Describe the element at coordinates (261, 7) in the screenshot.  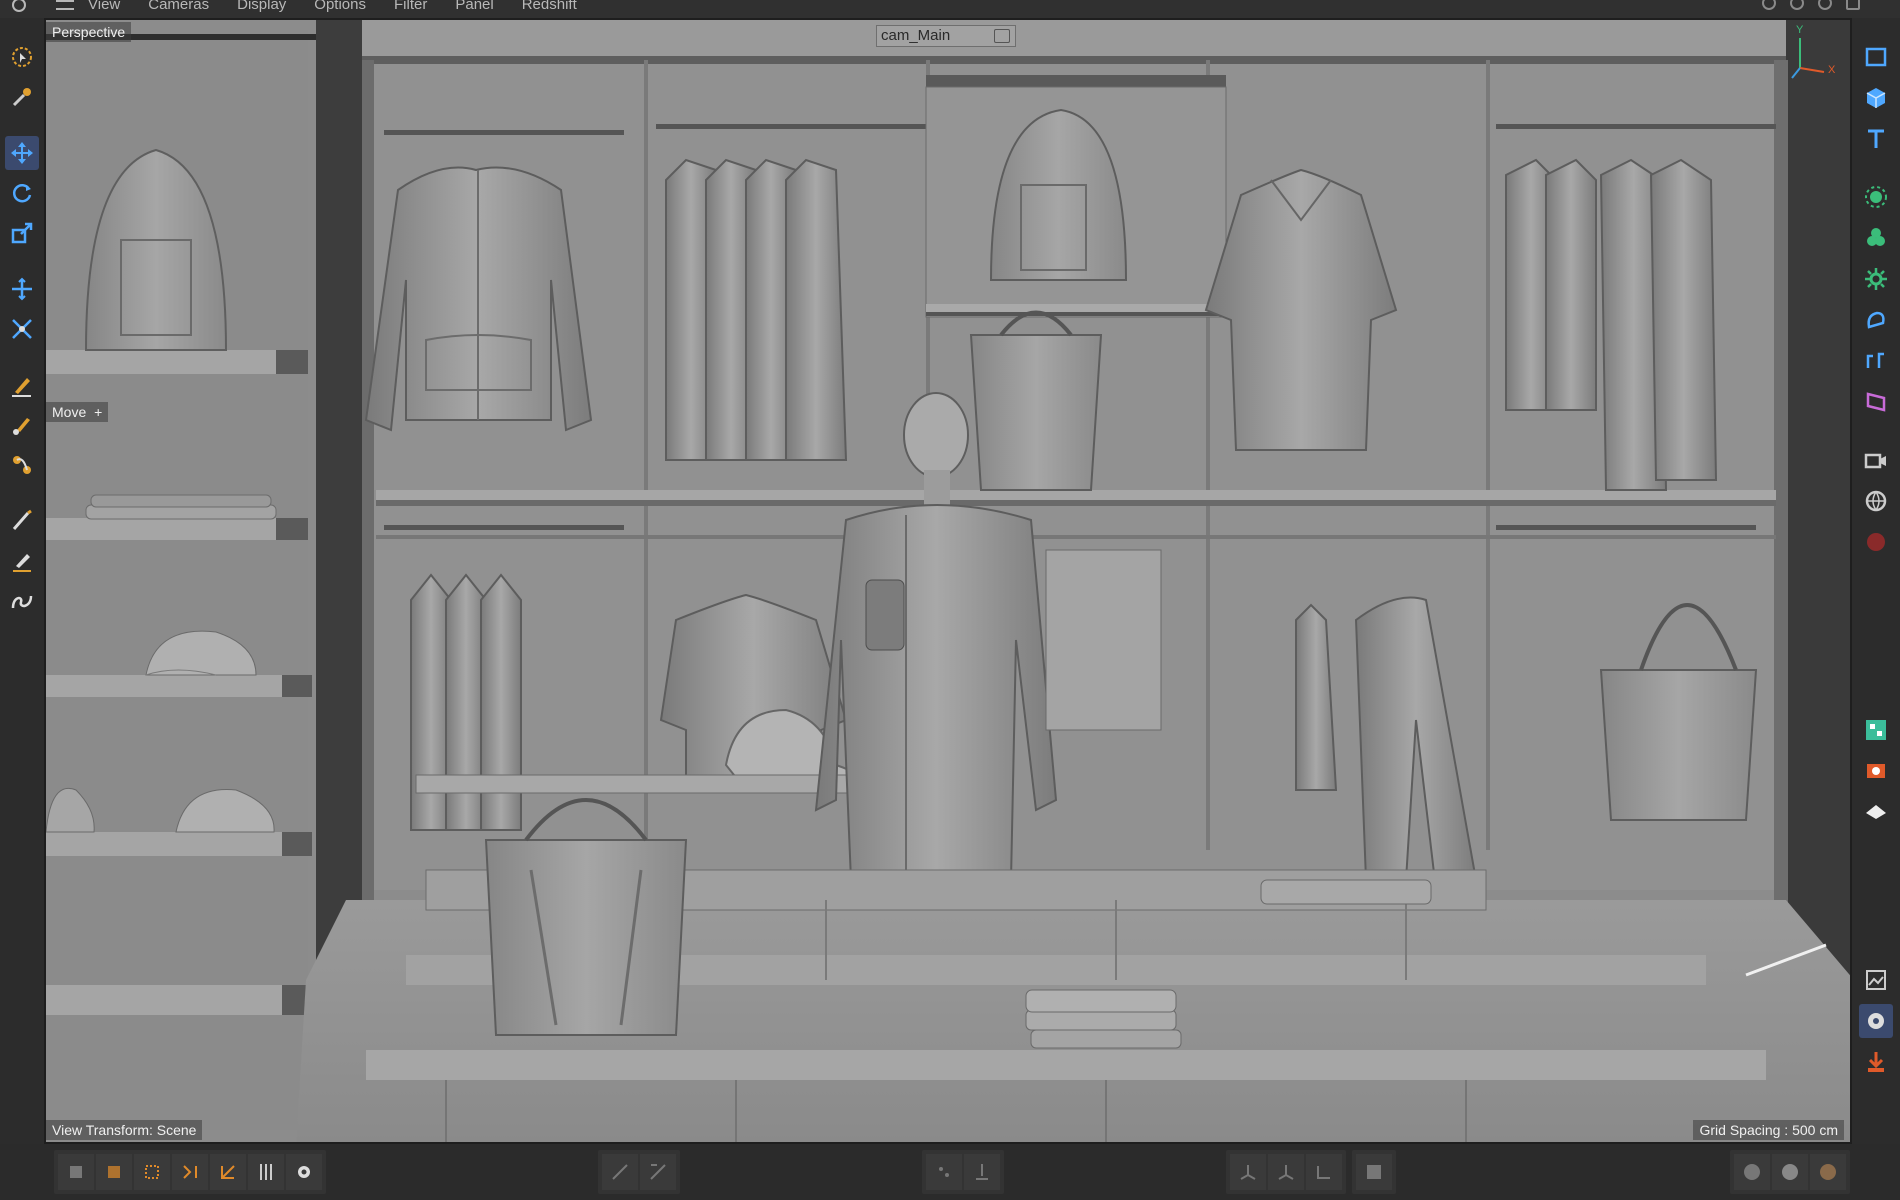
I see `menu-display: Display` at that location.